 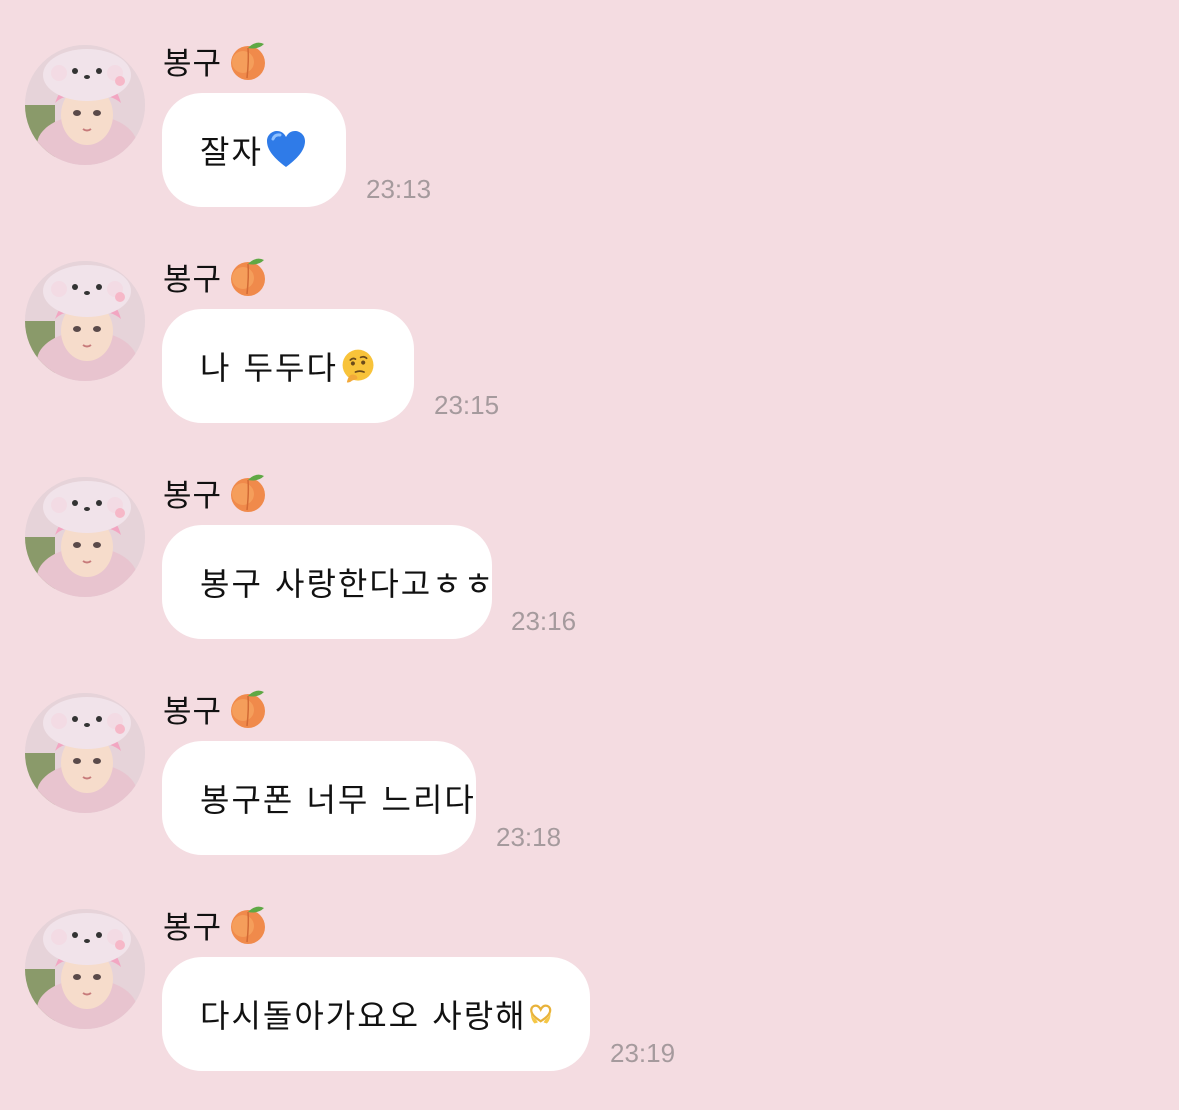 I want to click on blue-heart-icon, so click(x=285, y=149).